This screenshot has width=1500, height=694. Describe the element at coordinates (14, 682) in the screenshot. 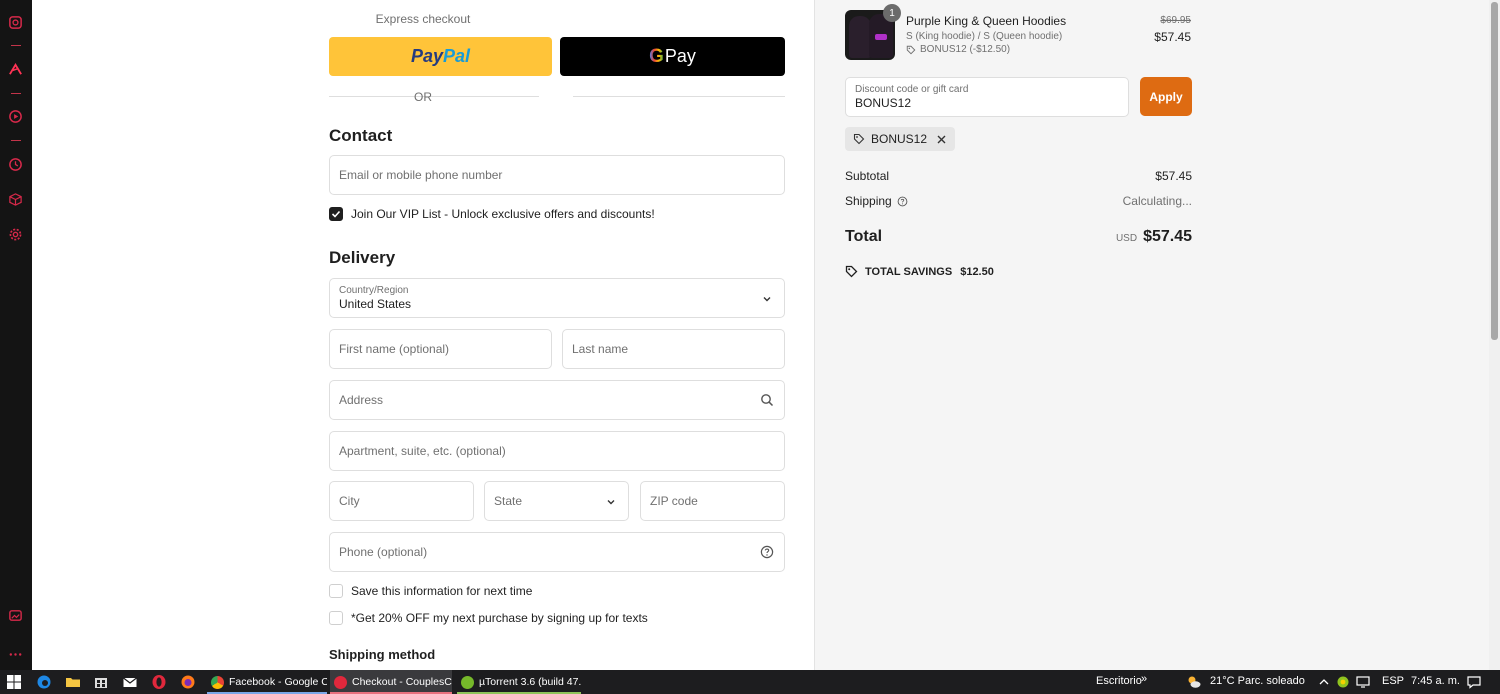

I see `windows-start-icon` at that location.